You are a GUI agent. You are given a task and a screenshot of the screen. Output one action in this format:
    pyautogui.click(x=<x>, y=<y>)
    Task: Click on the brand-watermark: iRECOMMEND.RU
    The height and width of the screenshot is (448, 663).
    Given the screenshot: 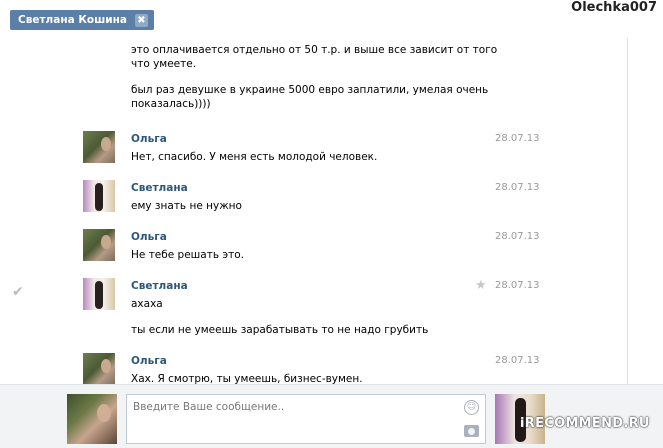 What is the action you would take?
    pyautogui.click(x=585, y=423)
    